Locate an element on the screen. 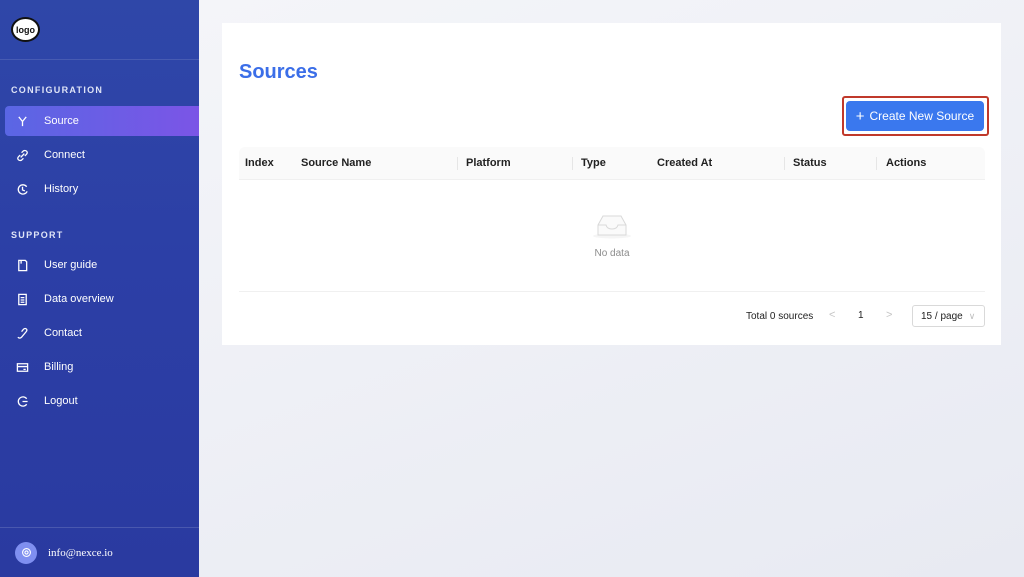 The image size is (1024, 577). page-size-select: 15 / page ∨ is located at coordinates (948, 316).